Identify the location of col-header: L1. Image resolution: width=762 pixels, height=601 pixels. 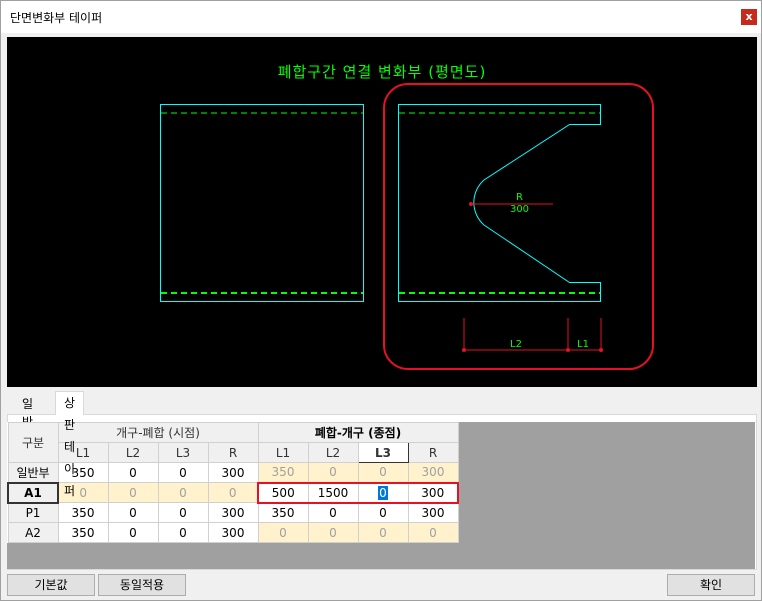
(283, 452).